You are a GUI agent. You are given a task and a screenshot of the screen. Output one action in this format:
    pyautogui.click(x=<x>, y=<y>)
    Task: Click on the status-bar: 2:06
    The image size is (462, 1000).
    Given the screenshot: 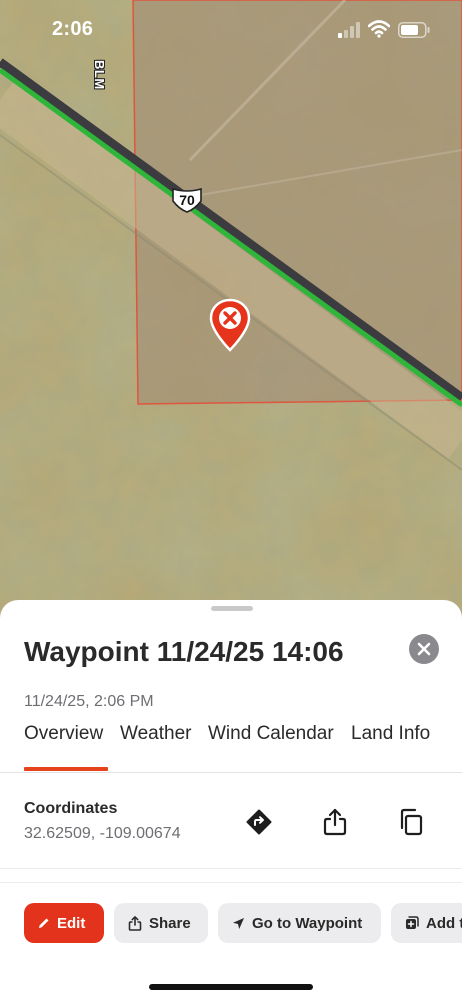 What is the action you would take?
    pyautogui.click(x=231, y=30)
    